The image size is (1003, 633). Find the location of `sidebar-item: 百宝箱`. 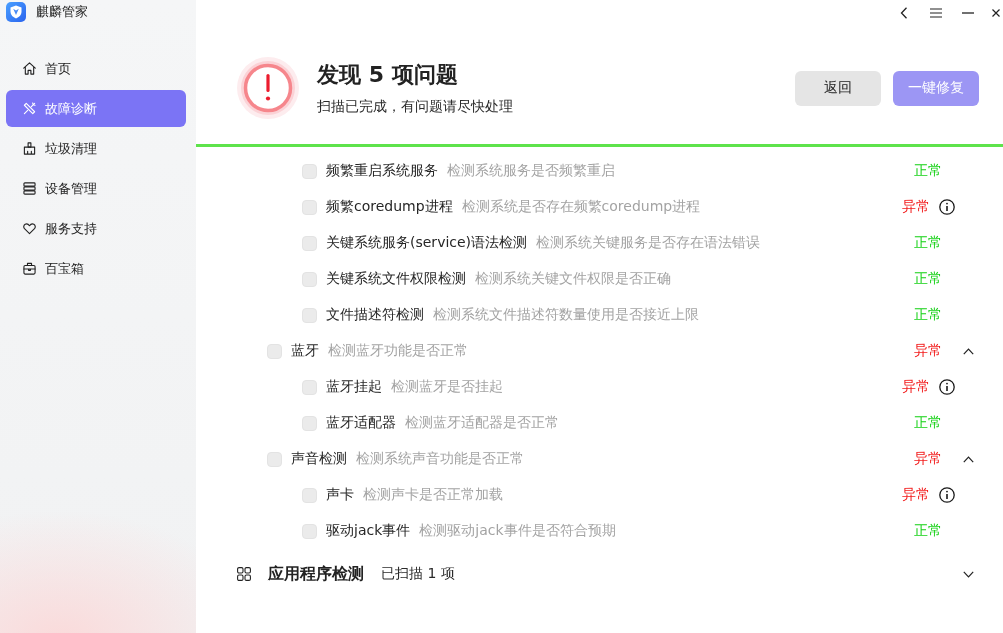

sidebar-item: 百宝箱 is located at coordinates (96, 268).